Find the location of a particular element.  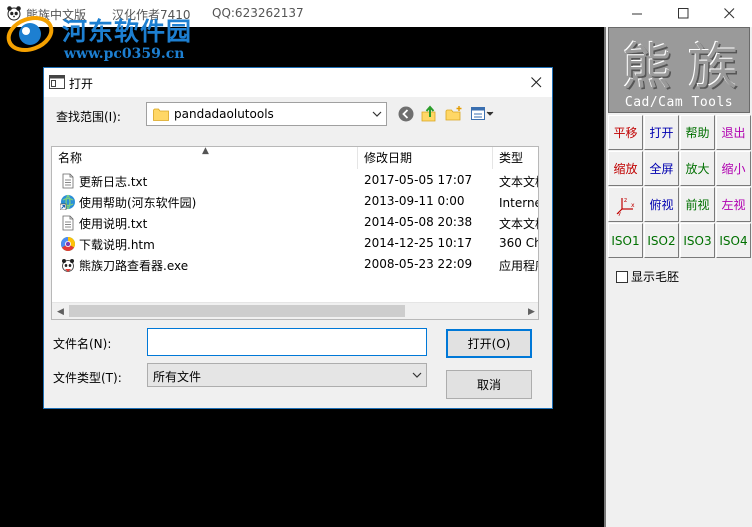

tool-button-label: ISO2 is located at coordinates (661, 240).